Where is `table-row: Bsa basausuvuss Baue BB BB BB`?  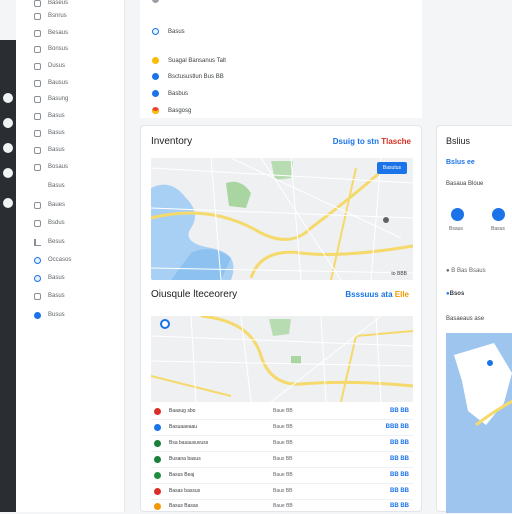 table-row: Bsa basausuvuss Baue BB BB BB is located at coordinates (282, 443).